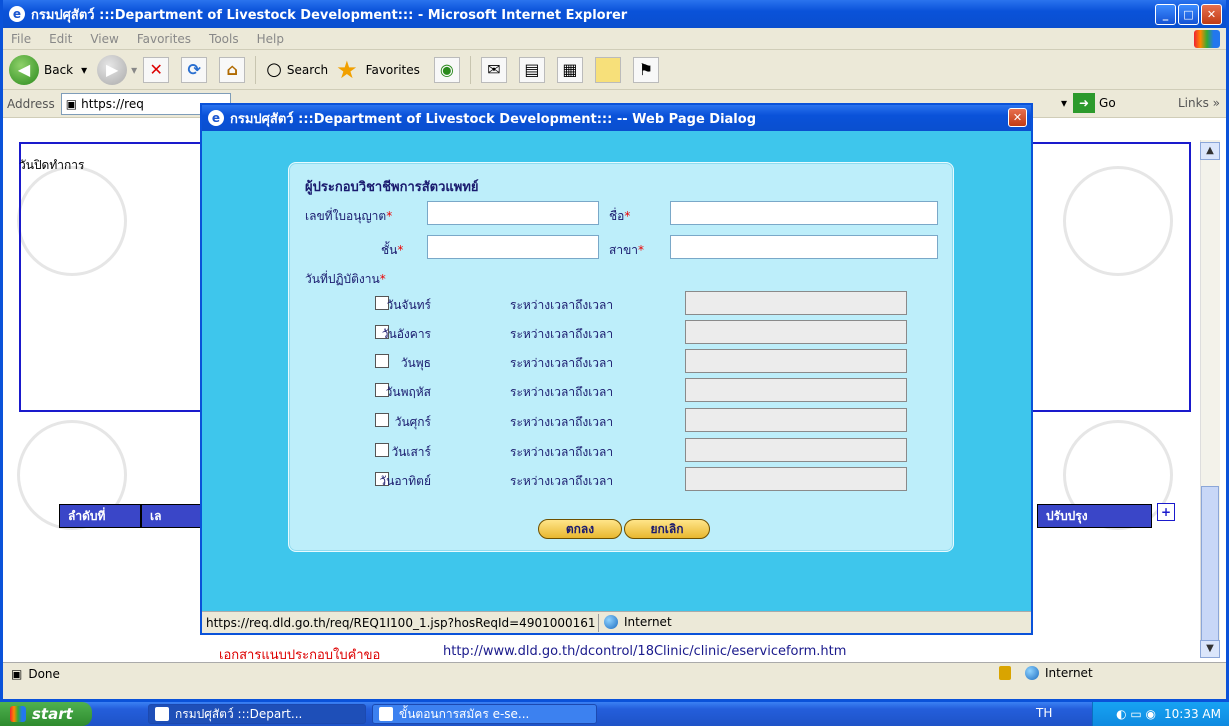 This screenshot has height=726, width=1229. What do you see at coordinates (408, 392) in the screenshot?
I see `thursday-label: วันพฤหัส` at bounding box center [408, 392].